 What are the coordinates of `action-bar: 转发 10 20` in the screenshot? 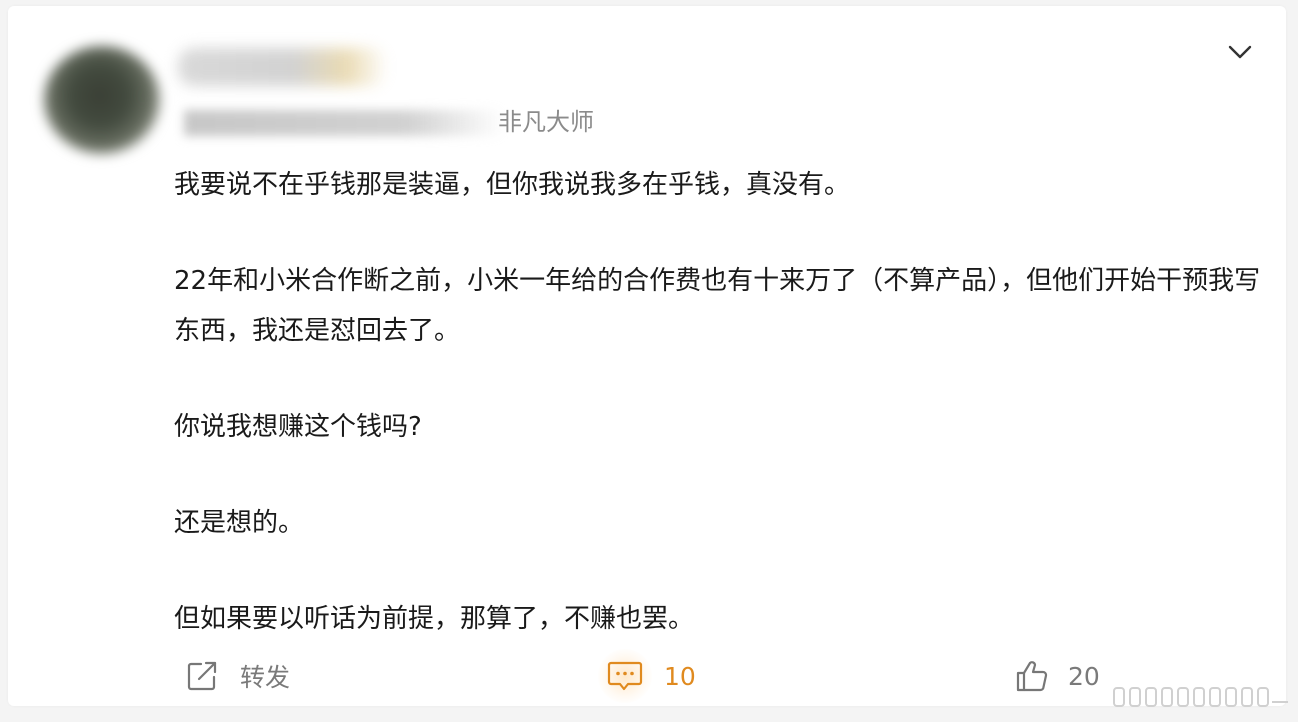 It's located at (647, 676).